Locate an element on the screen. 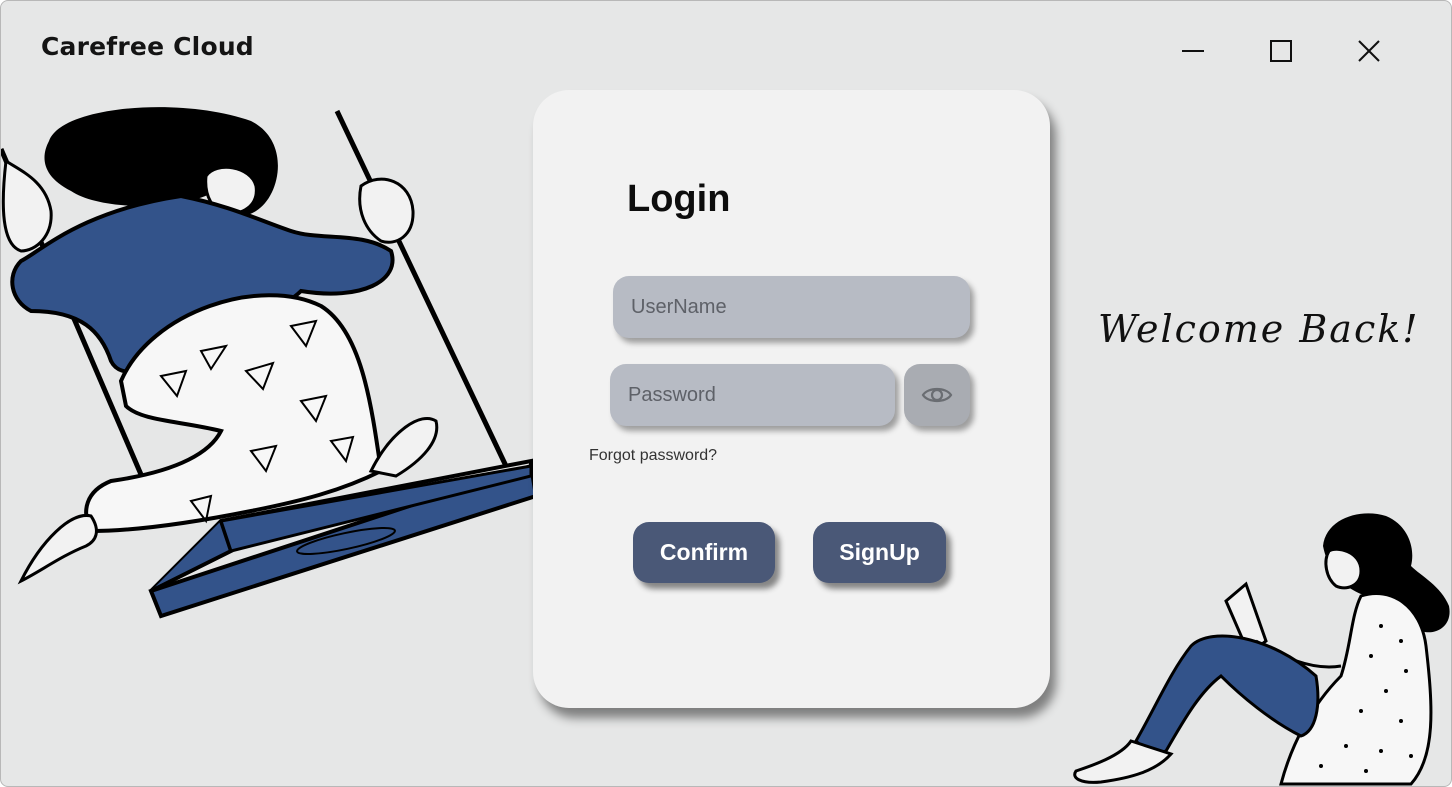 The height and width of the screenshot is (787, 1452). minimize-icon is located at coordinates (1193, 51).